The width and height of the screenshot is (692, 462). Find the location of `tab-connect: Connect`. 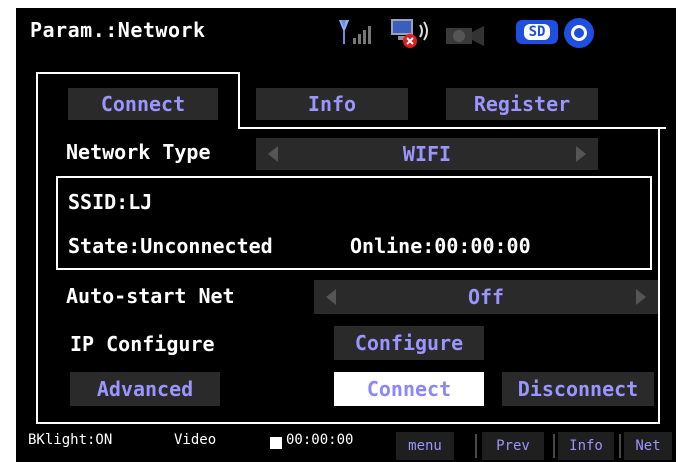

tab-connect: Connect is located at coordinates (143, 104).